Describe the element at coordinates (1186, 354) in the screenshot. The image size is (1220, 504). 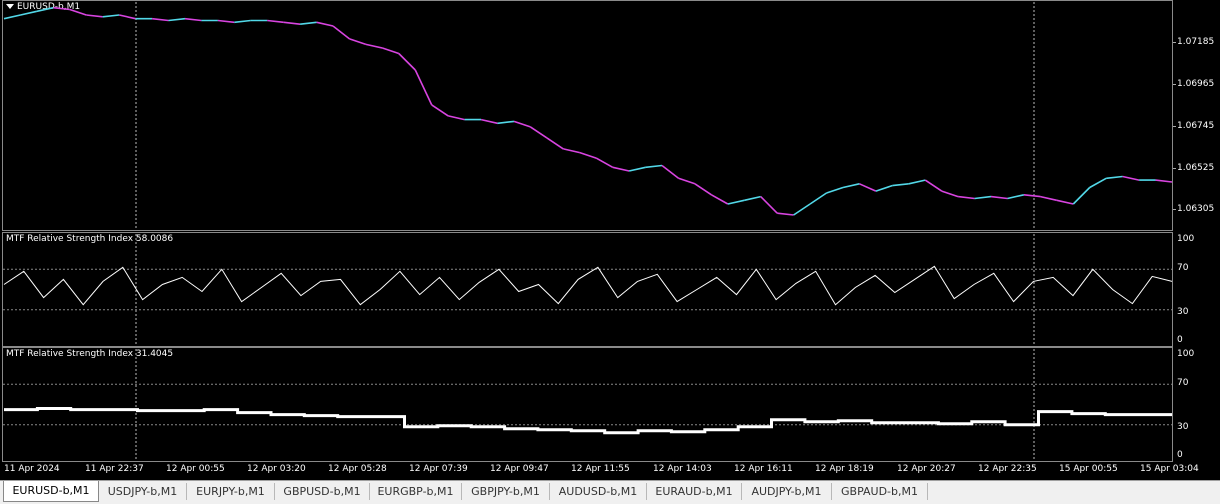
I see `rsi-2-level-label: 100` at that location.